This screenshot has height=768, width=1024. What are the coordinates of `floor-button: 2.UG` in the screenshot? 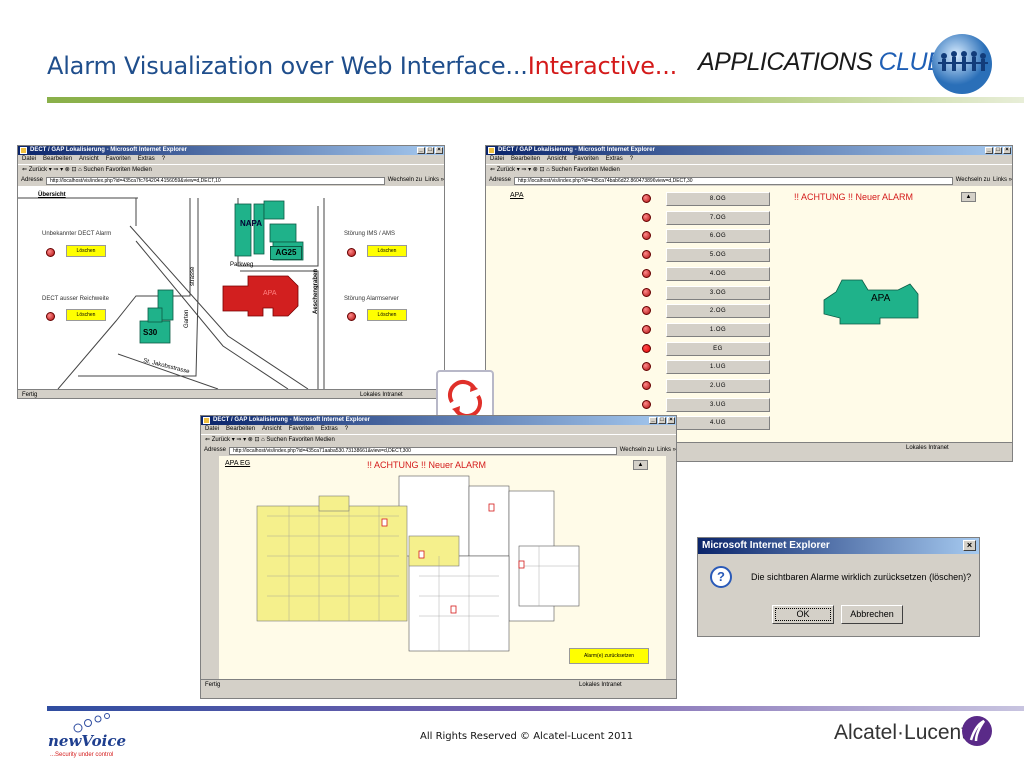 It's located at (718, 386).